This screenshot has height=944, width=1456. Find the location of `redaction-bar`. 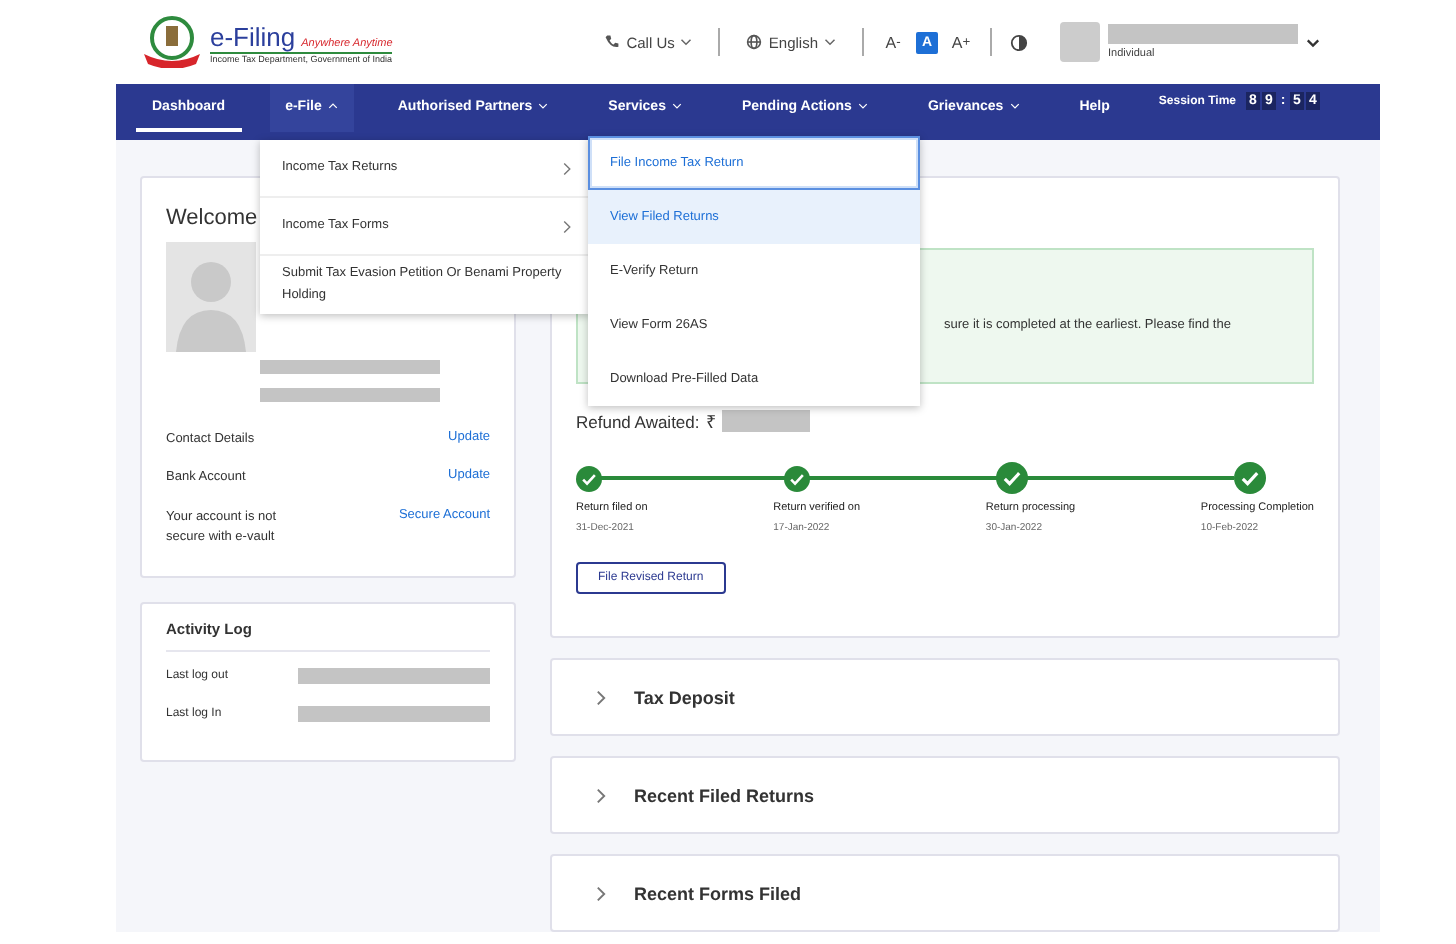

redaction-bar is located at coordinates (765, 421).